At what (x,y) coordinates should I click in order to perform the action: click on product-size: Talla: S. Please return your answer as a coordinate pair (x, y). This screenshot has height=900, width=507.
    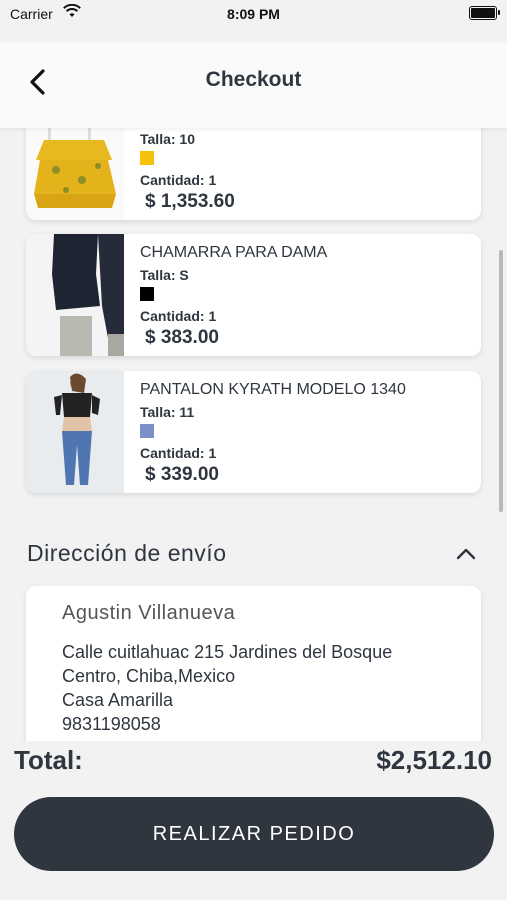
    Looking at the image, I should click on (164, 275).